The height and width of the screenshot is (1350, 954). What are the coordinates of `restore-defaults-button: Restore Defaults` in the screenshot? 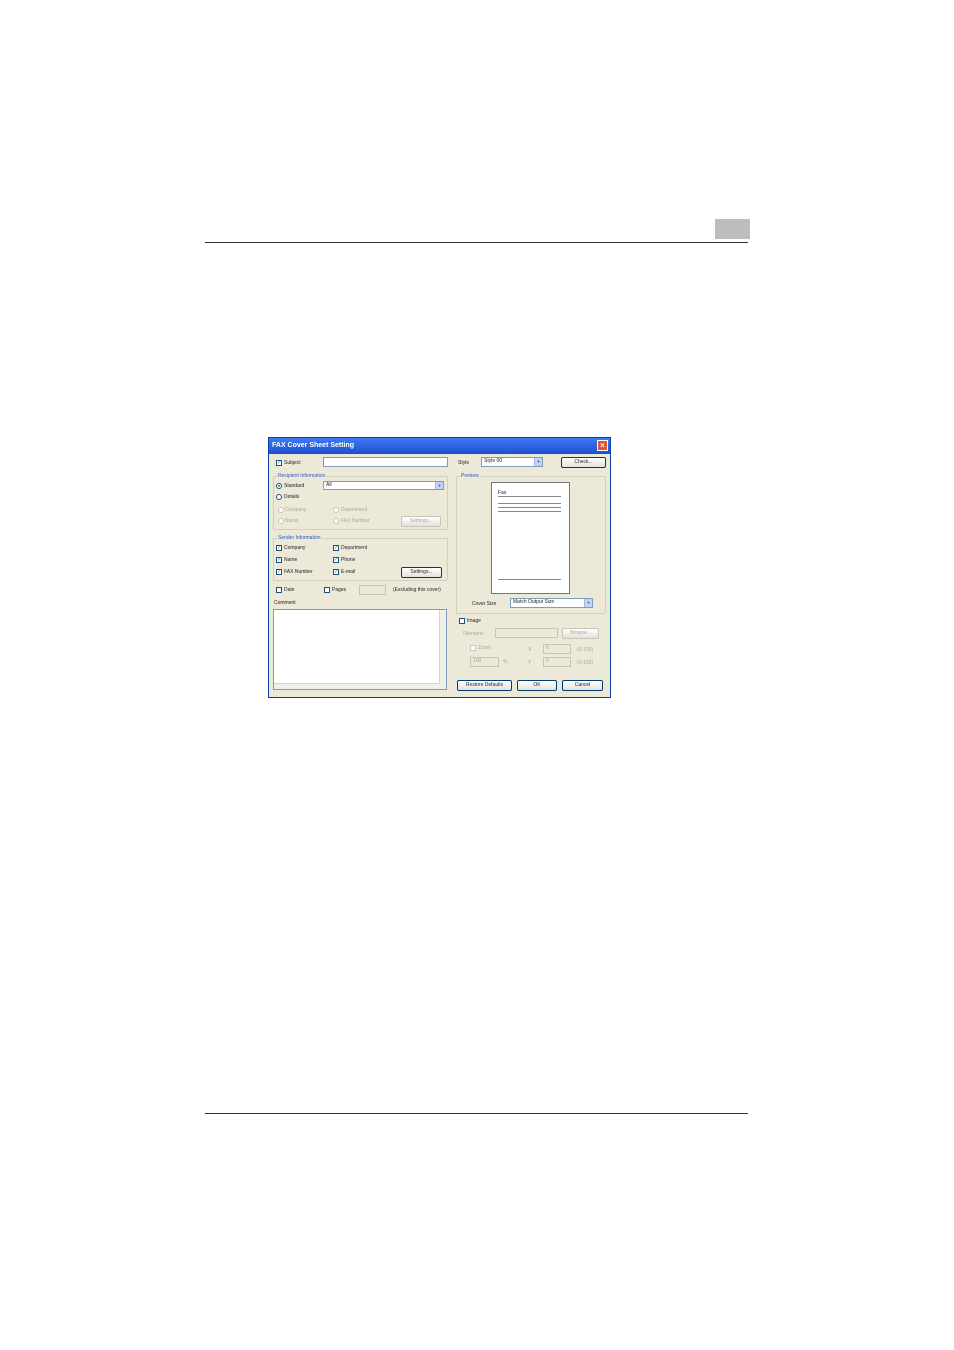 It's located at (484, 685).